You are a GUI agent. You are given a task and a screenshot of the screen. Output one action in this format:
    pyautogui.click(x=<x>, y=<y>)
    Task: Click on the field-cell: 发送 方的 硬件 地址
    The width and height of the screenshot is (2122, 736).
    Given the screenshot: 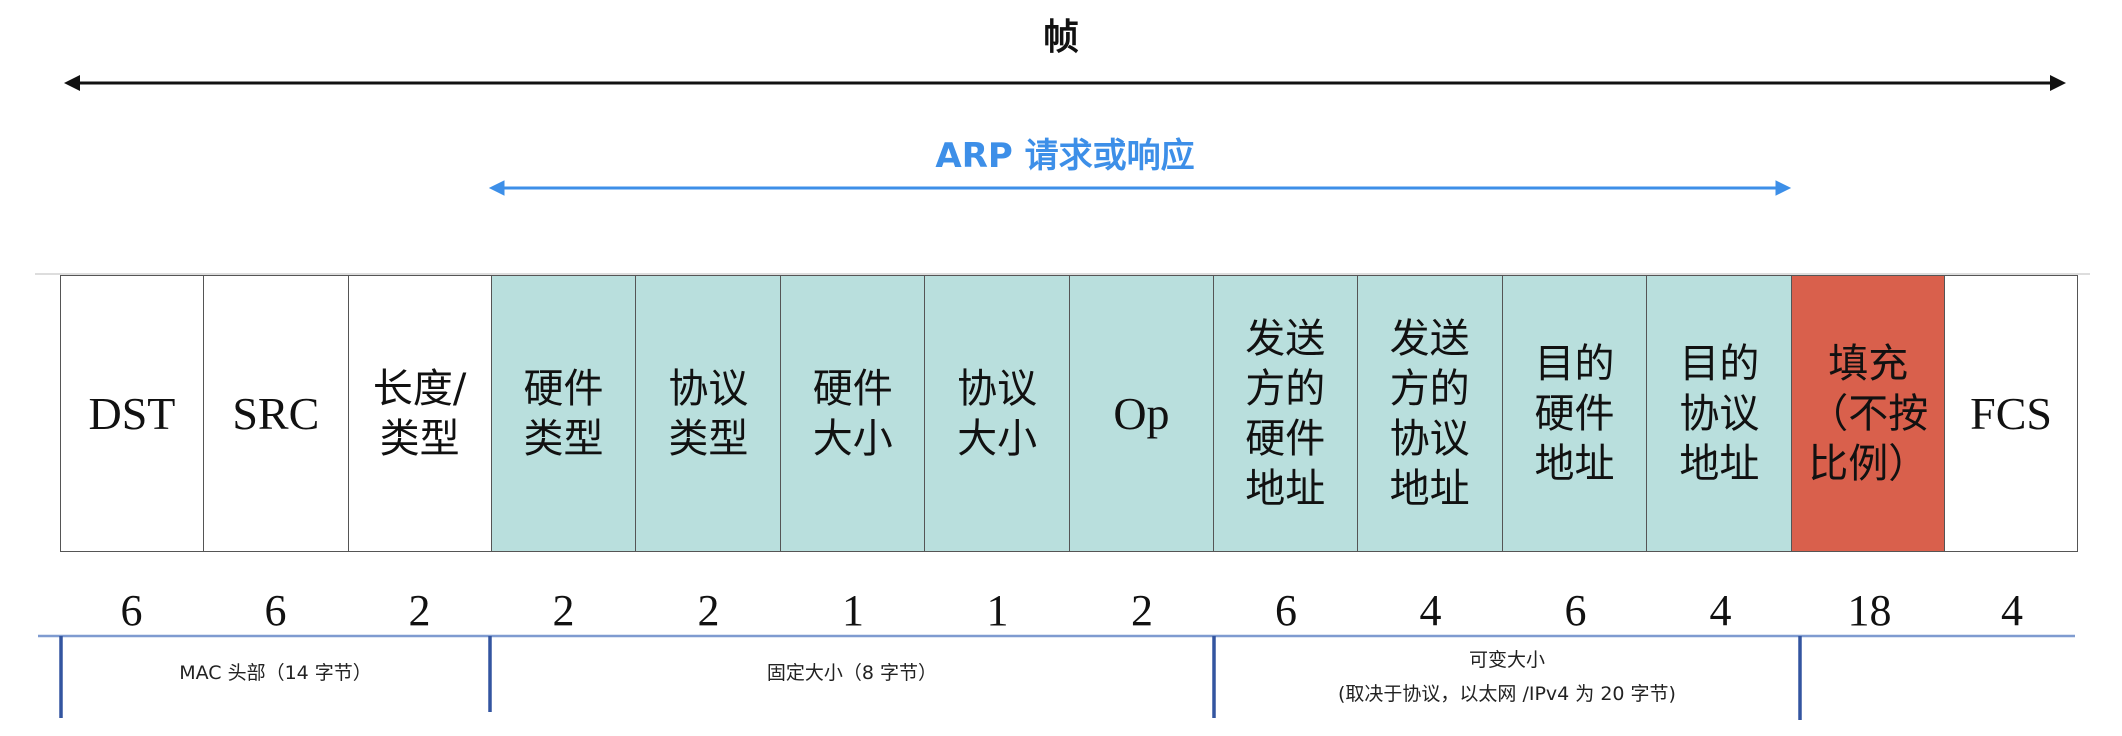 What is the action you would take?
    pyautogui.click(x=1285, y=413)
    